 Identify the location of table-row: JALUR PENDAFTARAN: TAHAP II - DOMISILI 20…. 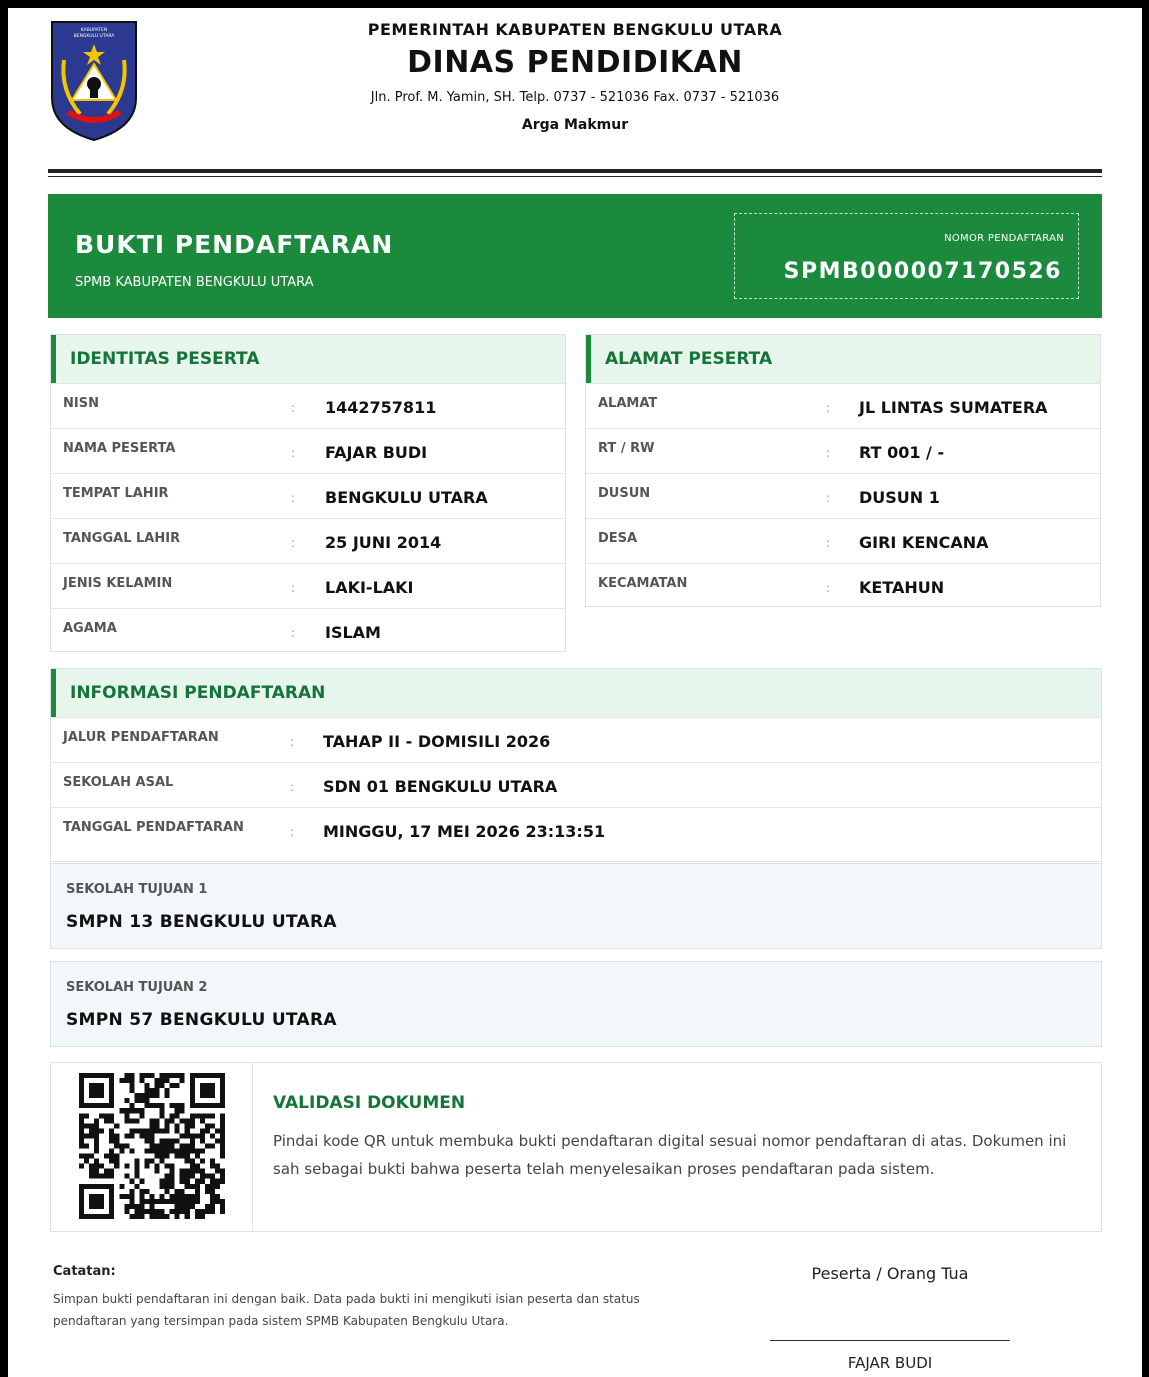
(576, 739).